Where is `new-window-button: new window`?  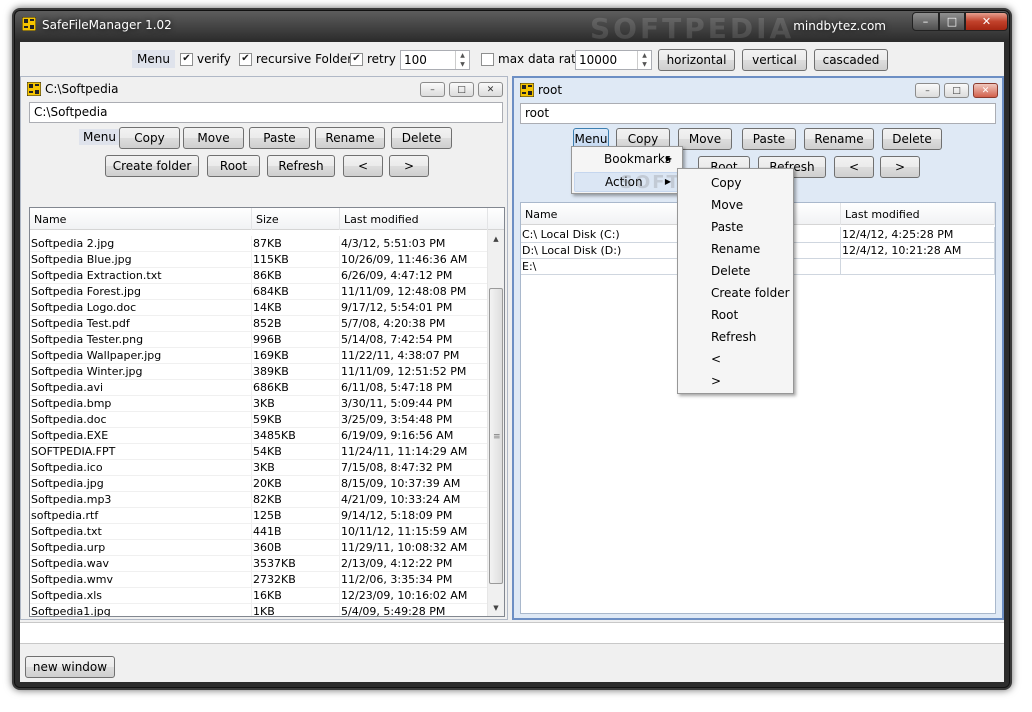
new-window-button: new window is located at coordinates (70, 667).